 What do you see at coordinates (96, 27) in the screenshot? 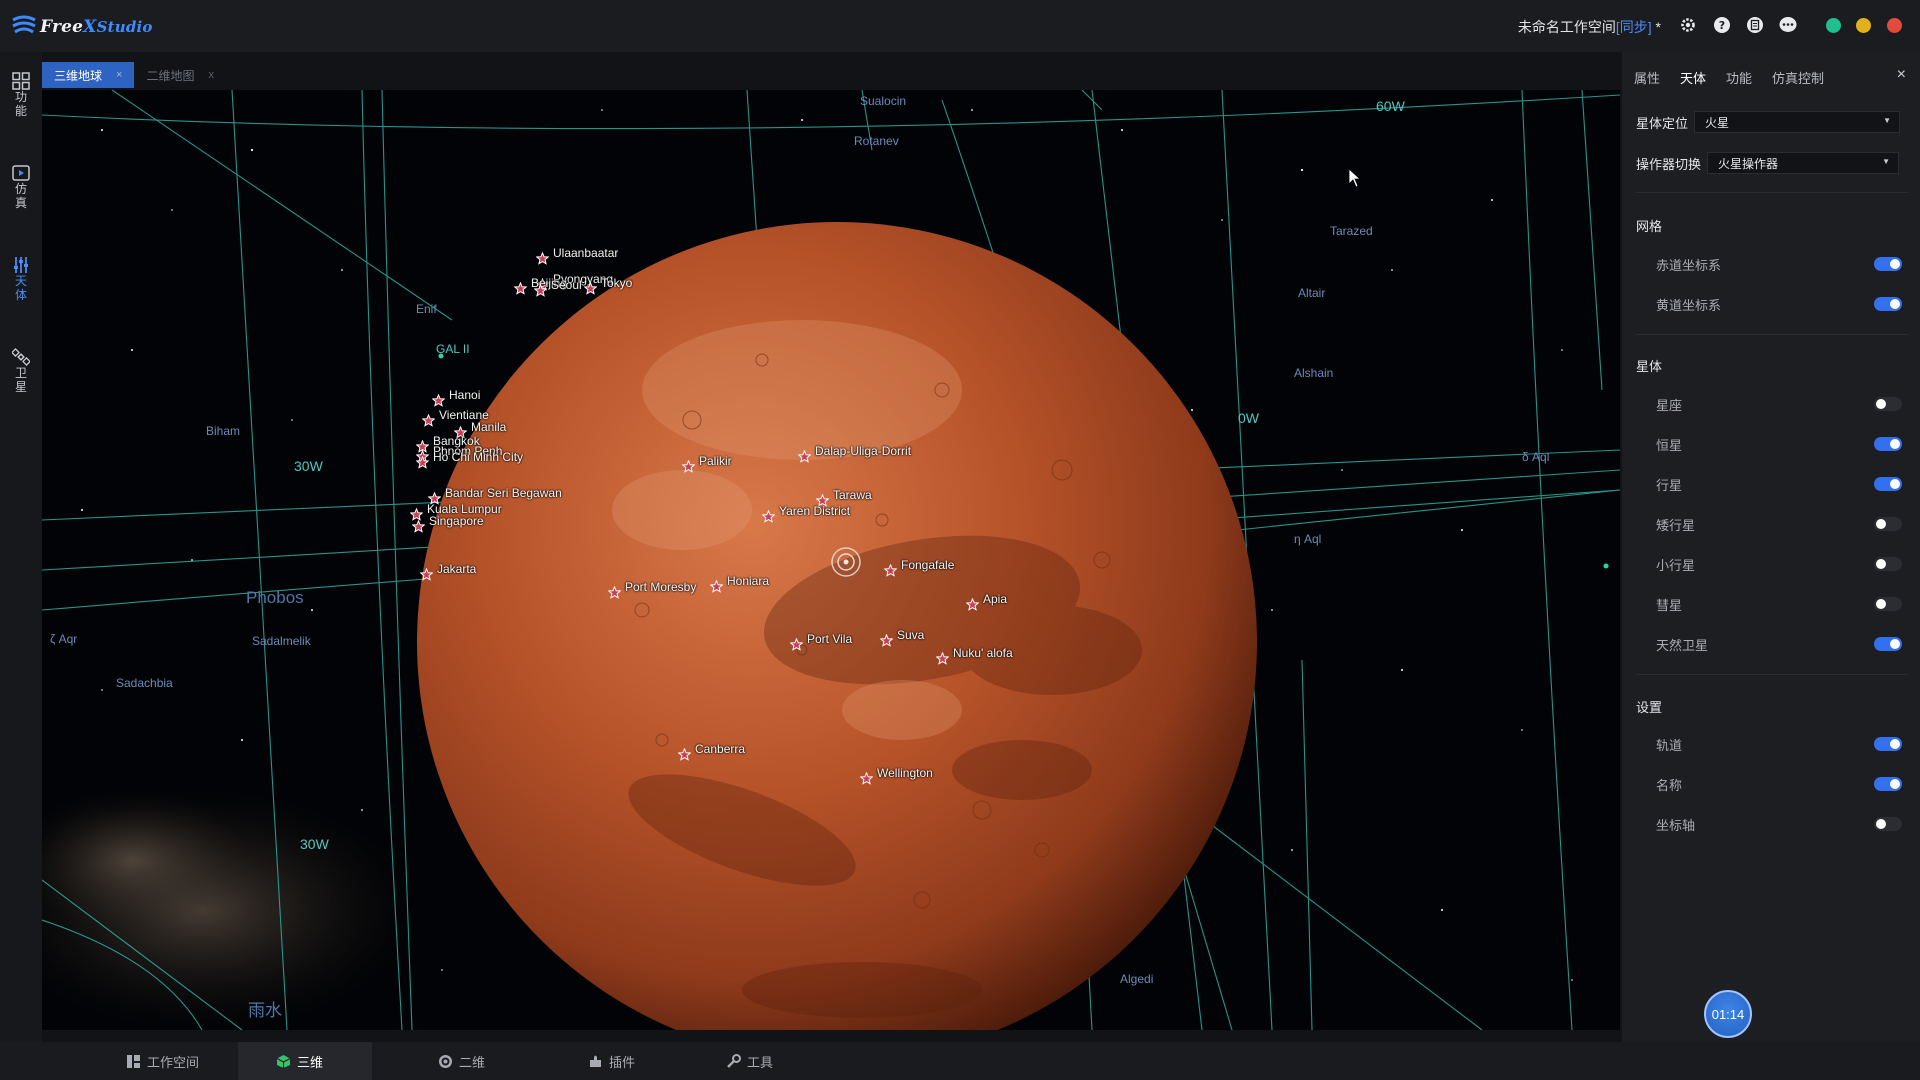
I see `logo-text: FreeXStudio` at bounding box center [96, 27].